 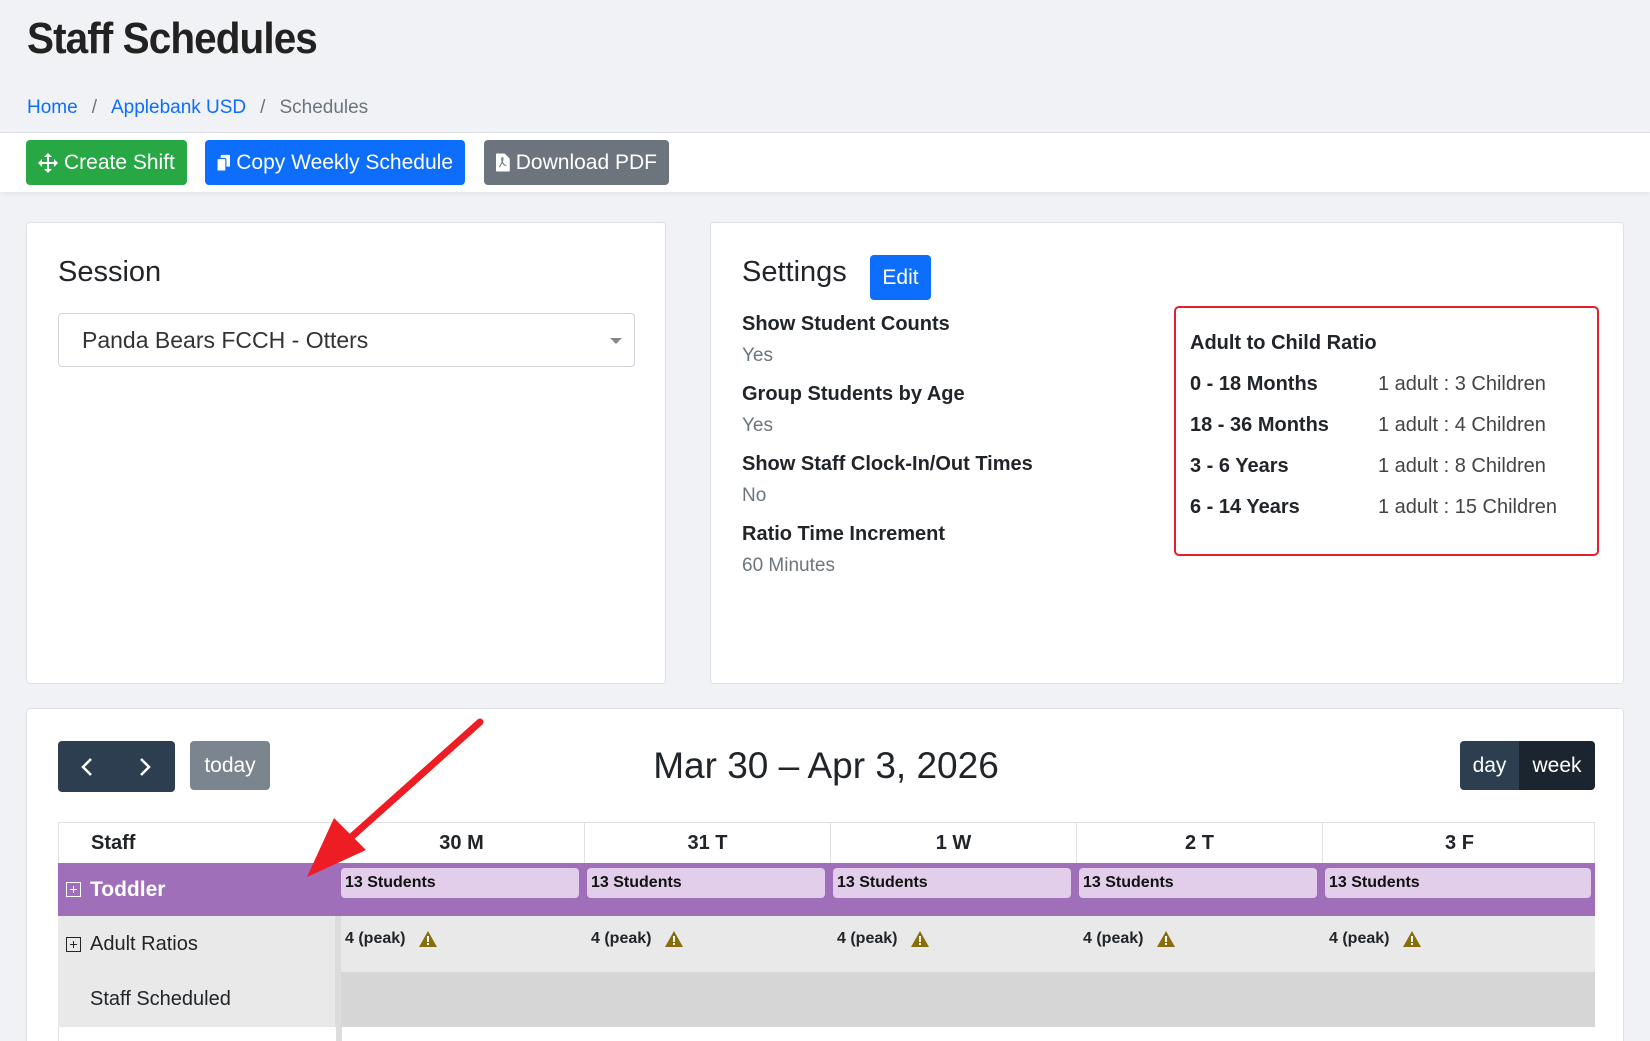 I want to click on group-label: Toddler, so click(x=128, y=889).